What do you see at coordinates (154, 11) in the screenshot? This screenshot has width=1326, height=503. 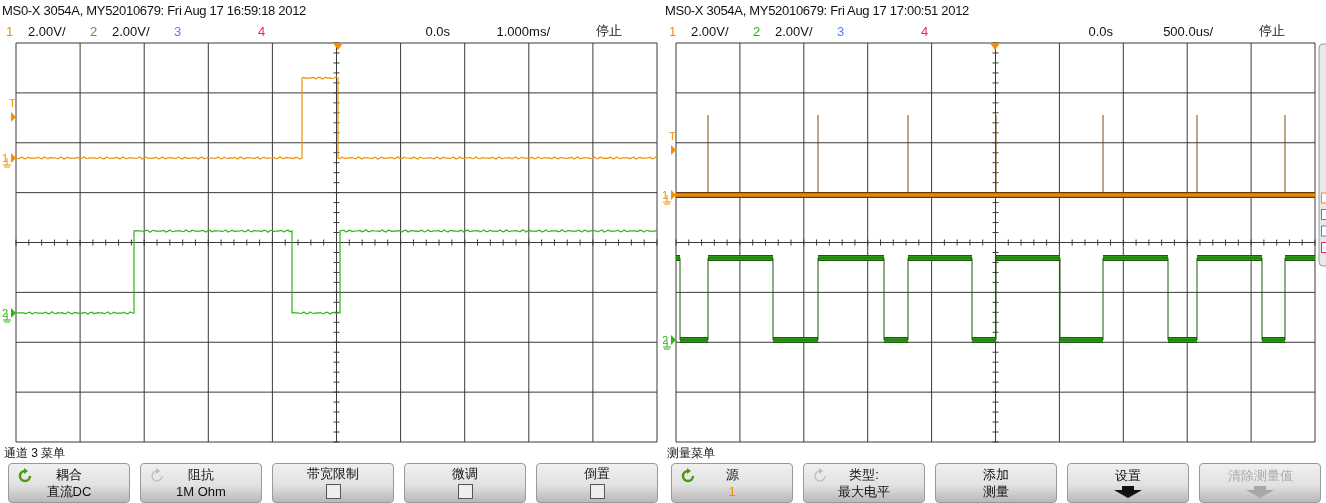 I see `scope-title: MS0-X 3054A, MY52010679: Fri Aug 17 16:59:18 2012` at bounding box center [154, 11].